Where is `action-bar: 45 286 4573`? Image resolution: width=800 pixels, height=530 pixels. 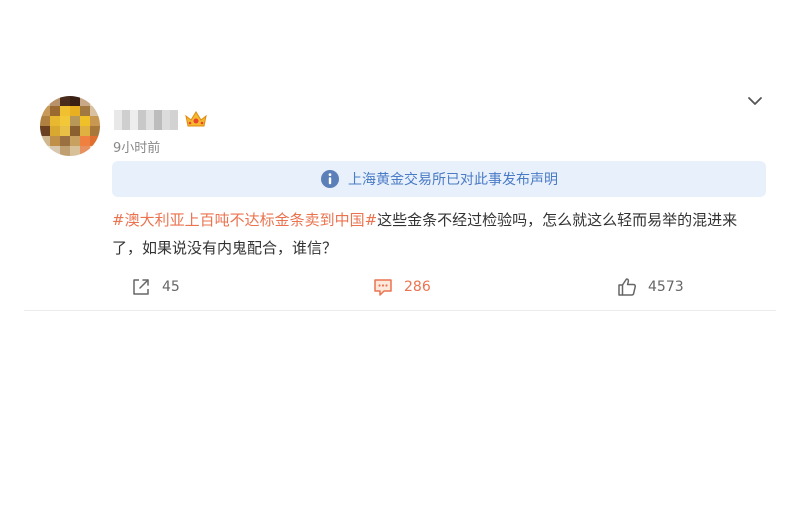 action-bar: 45 286 4573 is located at coordinates (400, 287).